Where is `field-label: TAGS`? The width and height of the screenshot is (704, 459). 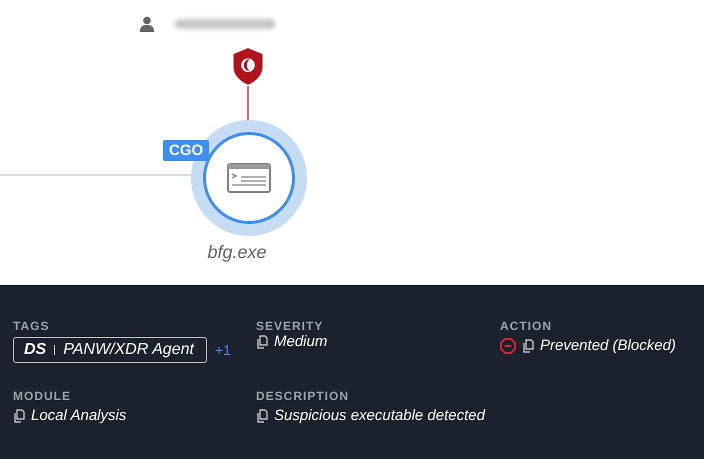
field-label: TAGS is located at coordinates (31, 326).